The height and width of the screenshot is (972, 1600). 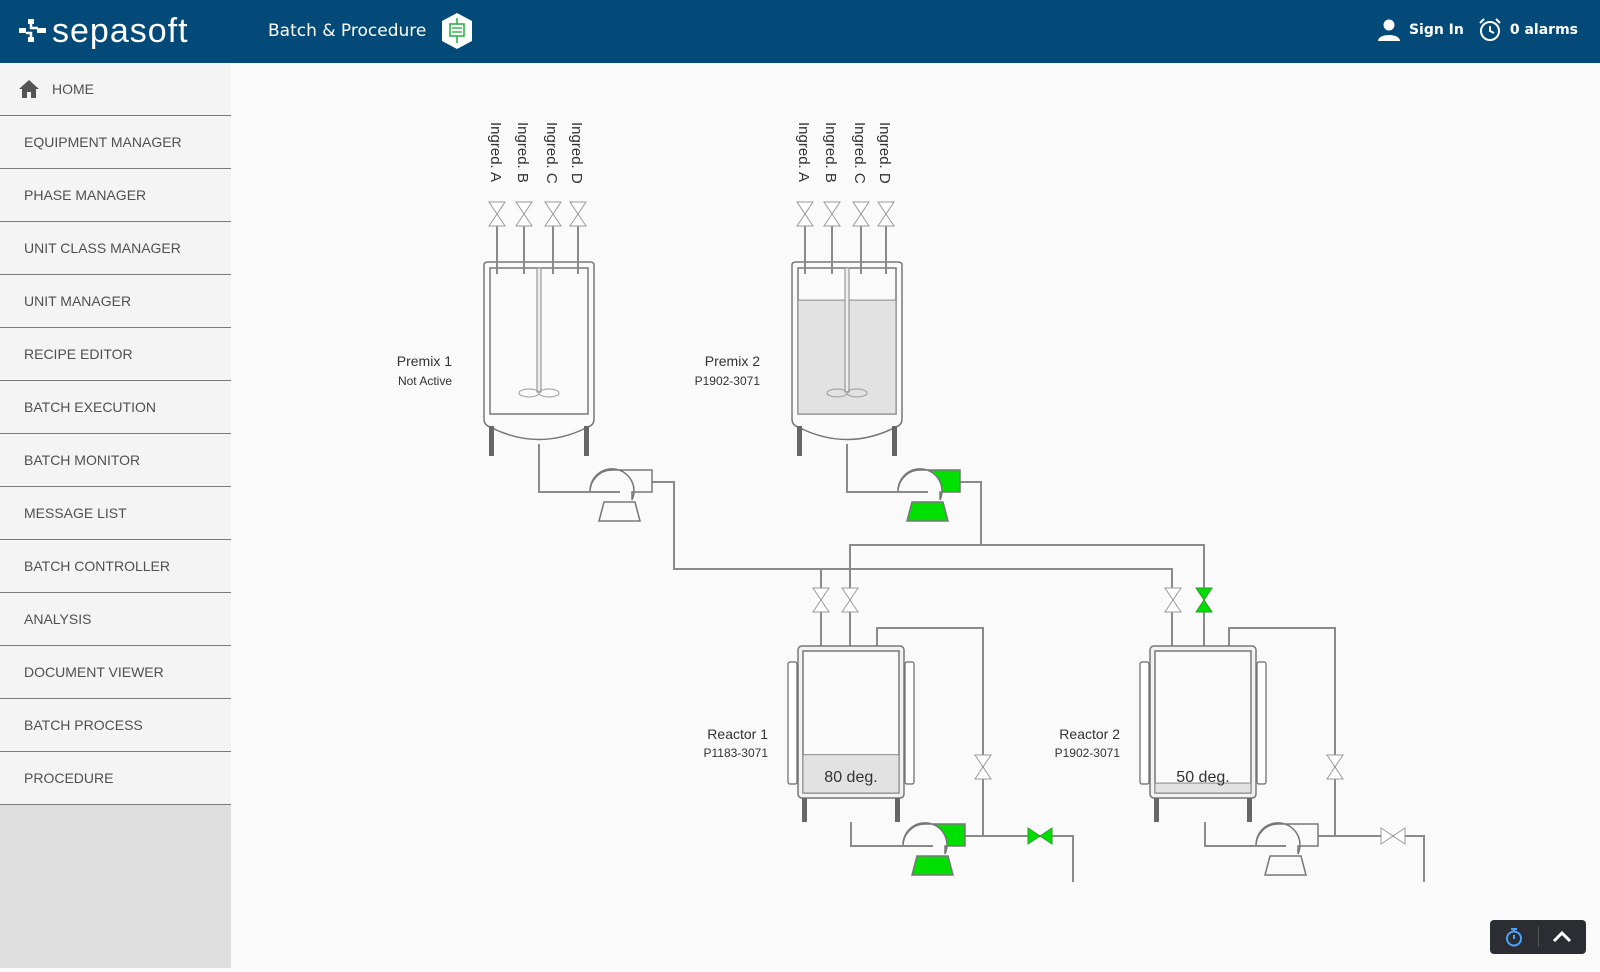 I want to click on sidebar-item-analysis: ANALYSIS, so click(x=115, y=619).